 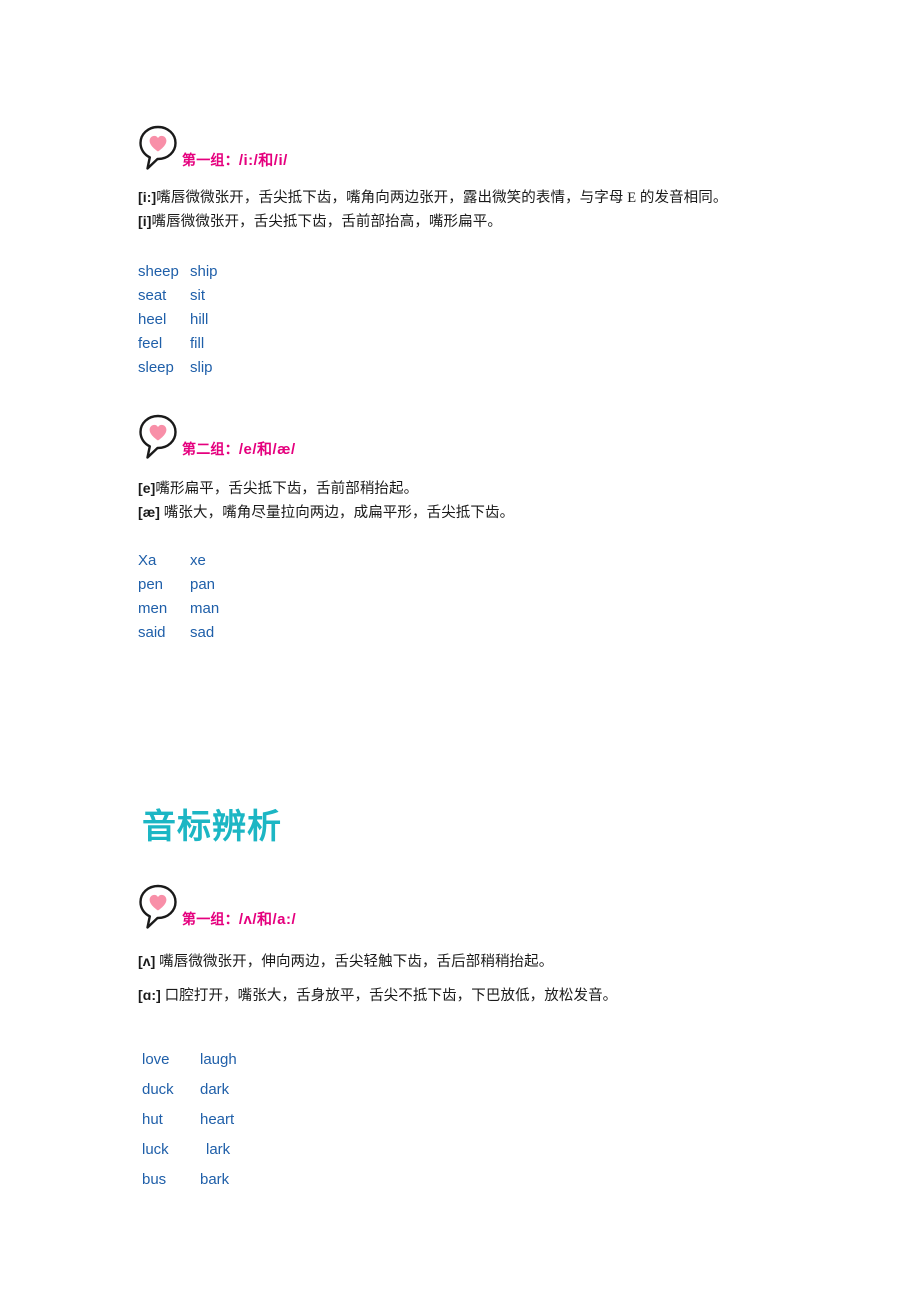 I want to click on description-line-3-1: [ʌ] 嘴唇微微张开，伸向两边，舌尖轻触下齿，舌后部稍稍抬起。, so click(x=345, y=960).